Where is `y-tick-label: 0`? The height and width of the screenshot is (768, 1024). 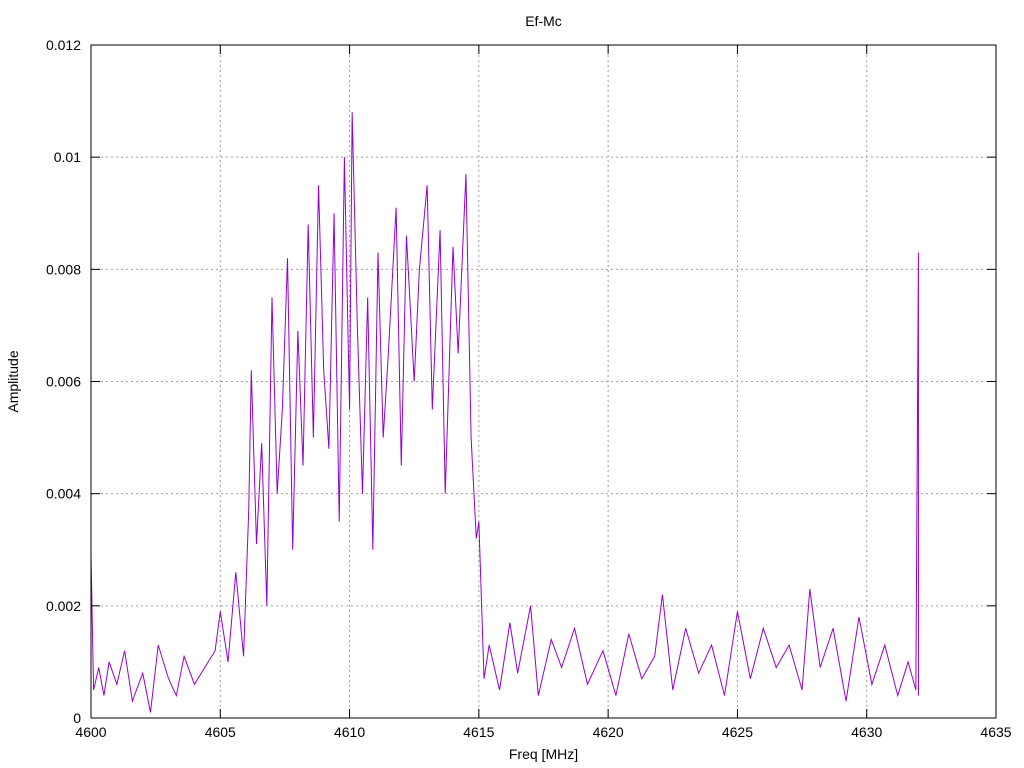 y-tick-label: 0 is located at coordinates (77, 718).